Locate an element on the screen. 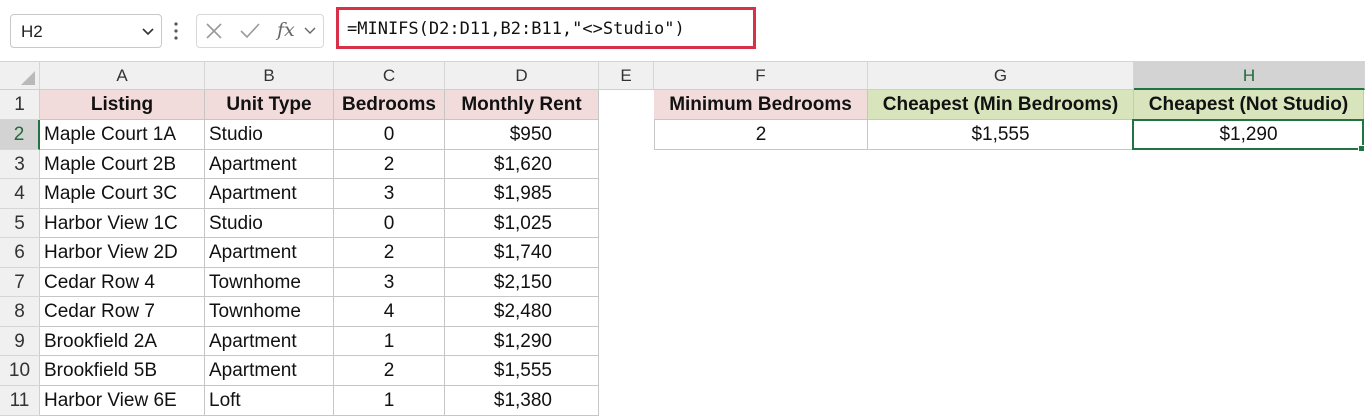 The width and height of the screenshot is (1365, 416). header-cheapest-min-bedrooms: Cheapest (Min Bedrooms) is located at coordinates (1001, 105).